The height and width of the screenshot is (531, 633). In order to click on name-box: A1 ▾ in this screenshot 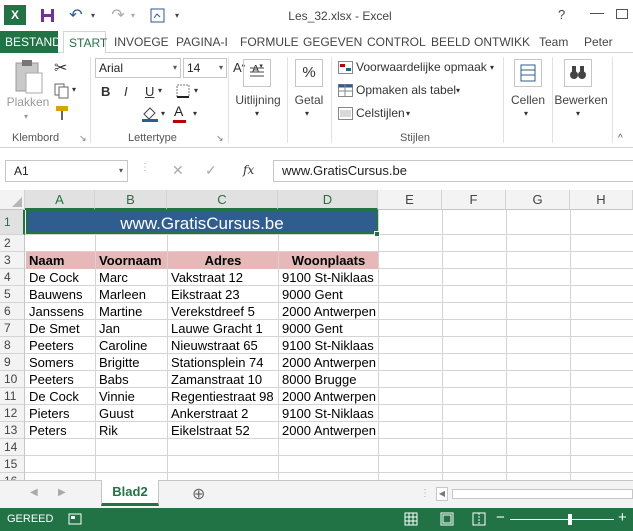, I will do `click(66, 171)`.